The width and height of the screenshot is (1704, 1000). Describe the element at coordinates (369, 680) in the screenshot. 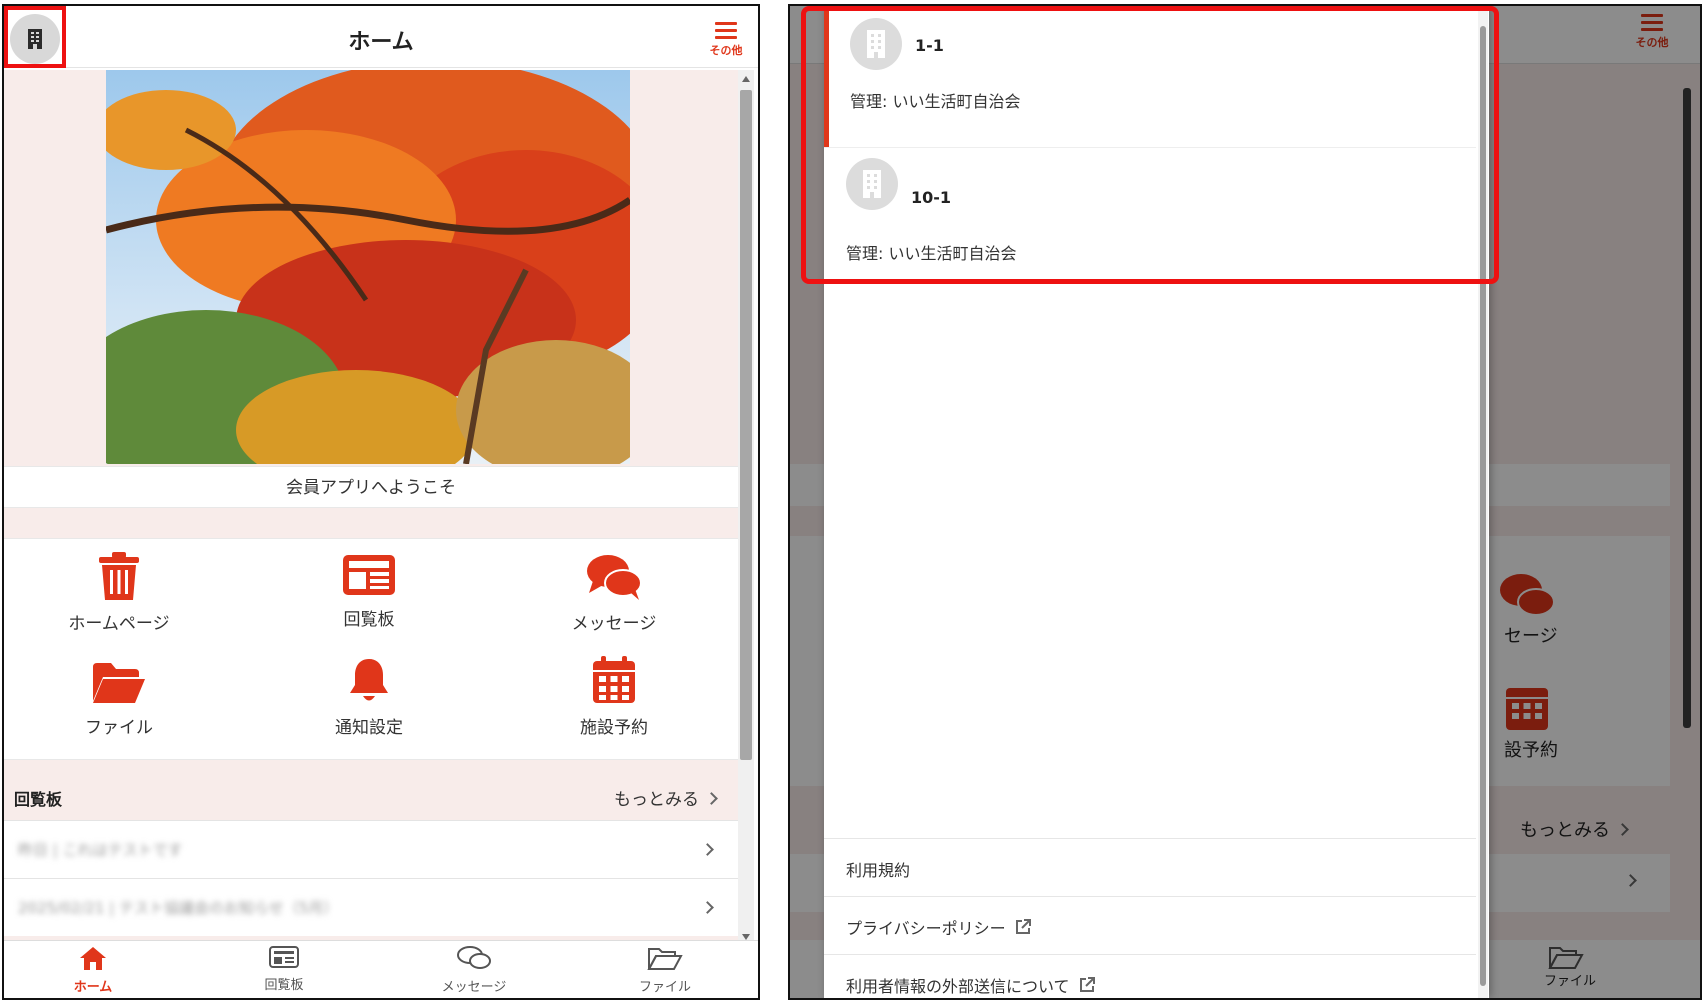

I see `bell-icon` at that location.